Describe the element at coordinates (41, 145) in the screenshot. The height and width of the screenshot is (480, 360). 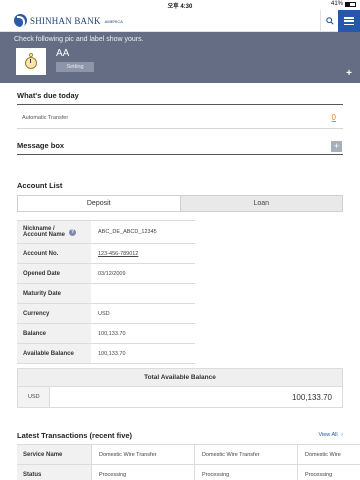
I see `message-box-title: Message box` at that location.